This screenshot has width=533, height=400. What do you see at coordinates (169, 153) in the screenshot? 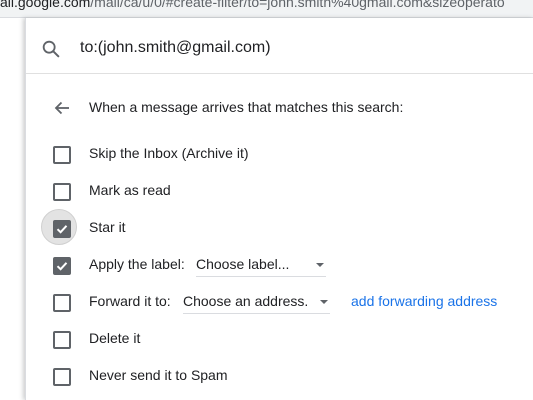
I see `skip-inbox-label: Skip the Inbox (Archive it)` at bounding box center [169, 153].